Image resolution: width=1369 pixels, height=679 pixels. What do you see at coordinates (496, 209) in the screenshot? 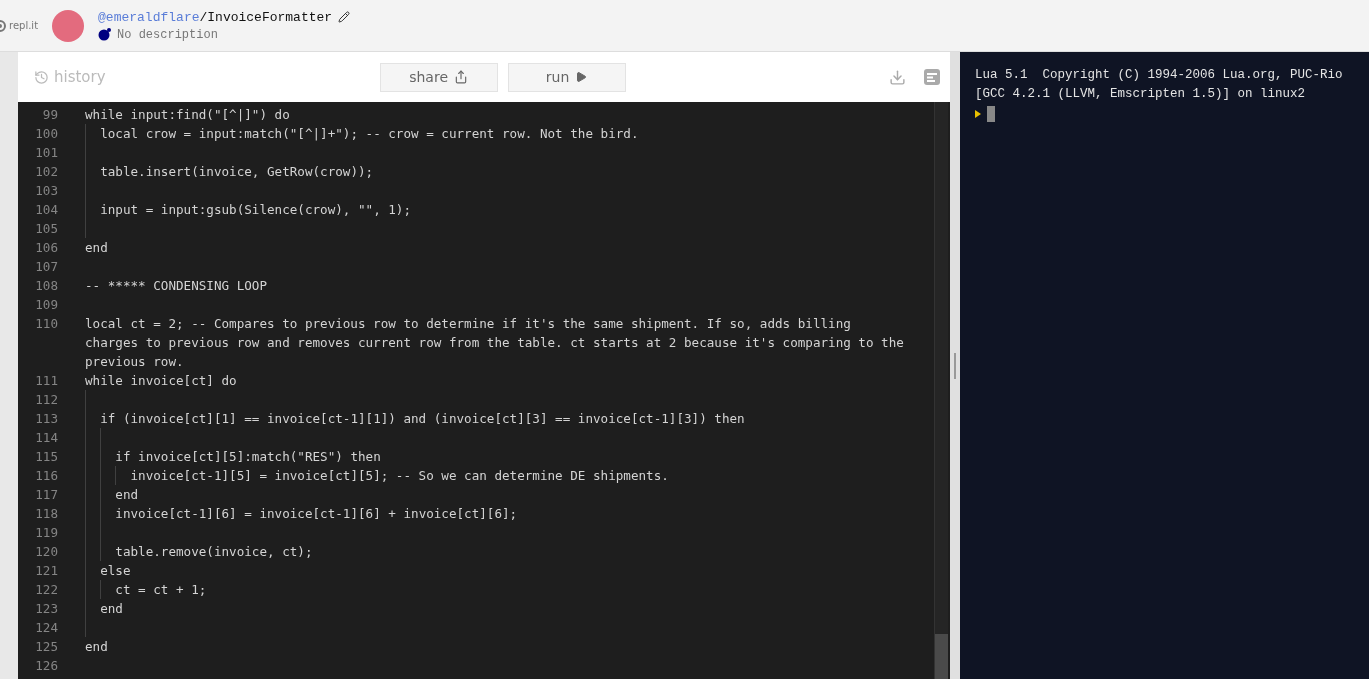
I see `code-line: input = input:gsub(Silence(crow), "", 1);` at bounding box center [496, 209].